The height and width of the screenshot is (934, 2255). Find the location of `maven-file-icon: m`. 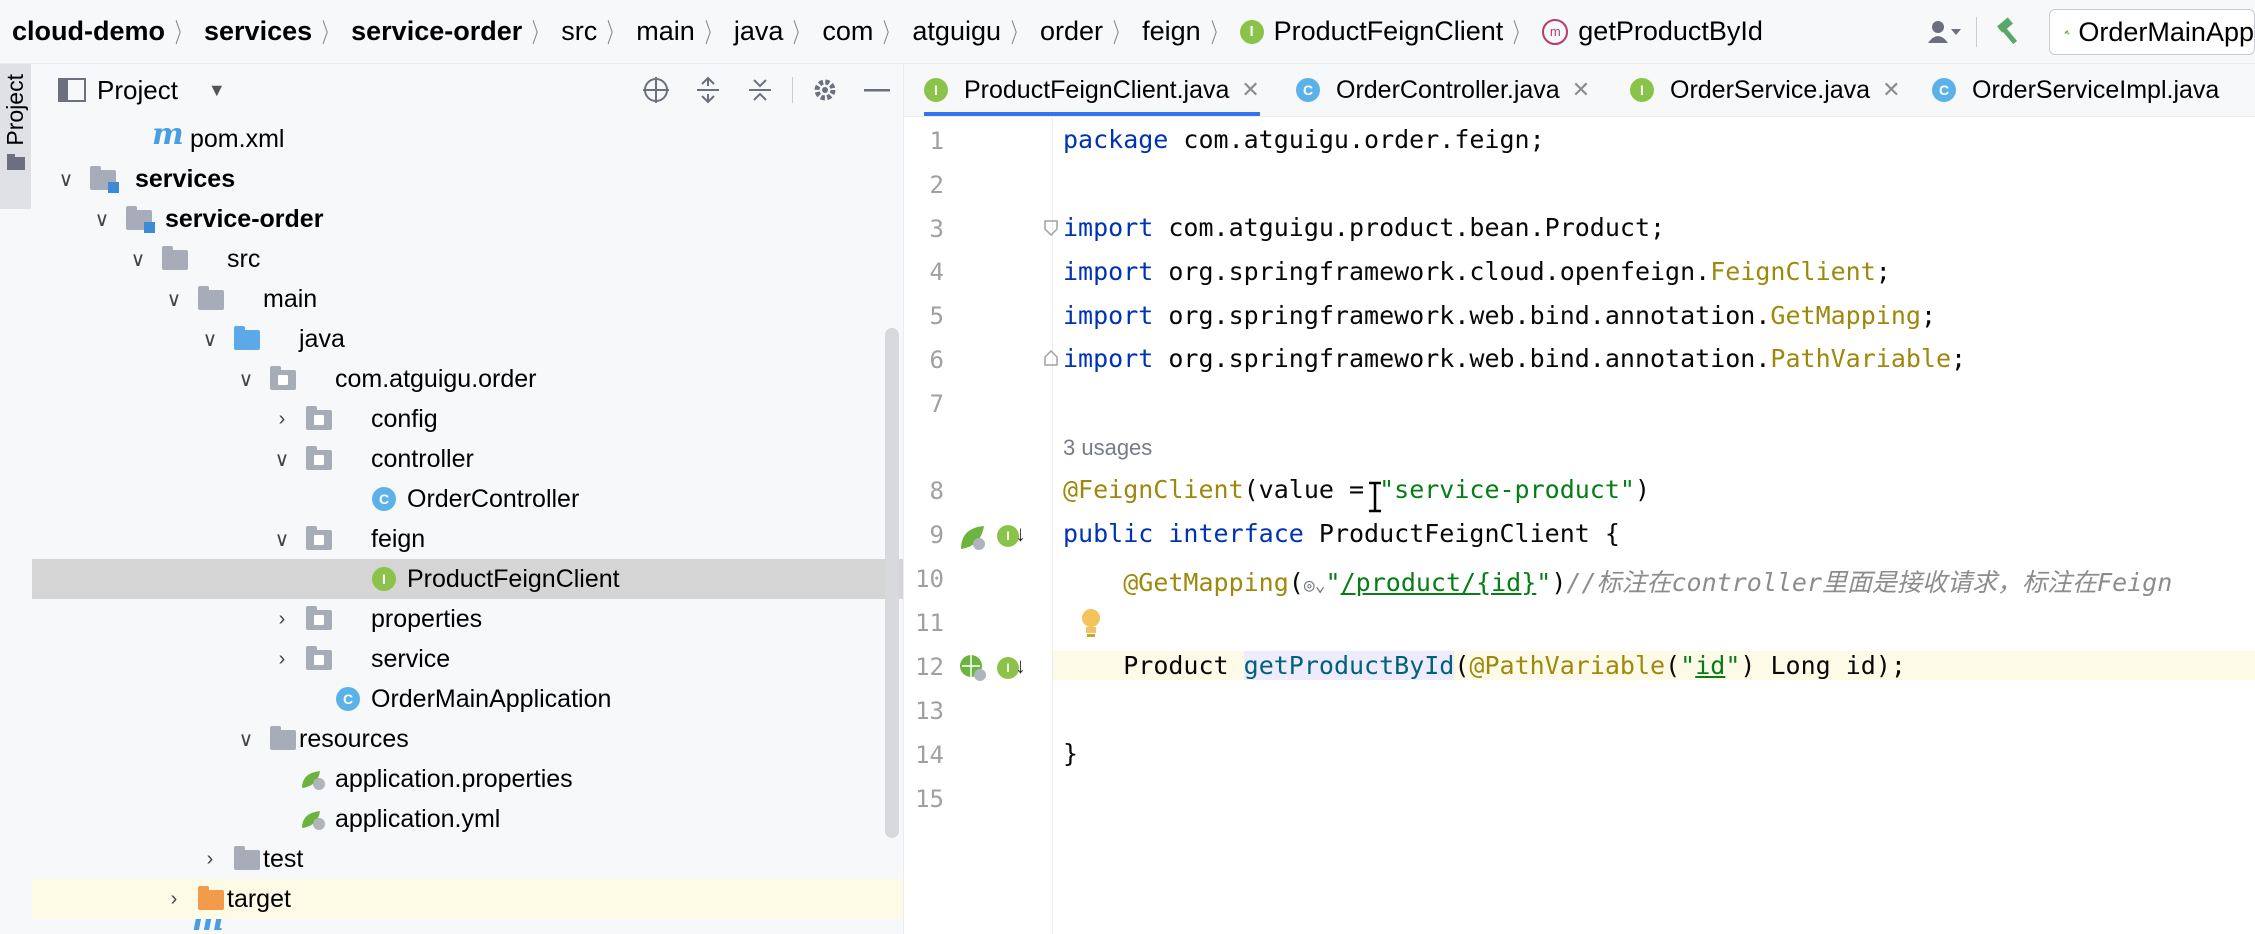

maven-file-icon: m is located at coordinates (168, 134).